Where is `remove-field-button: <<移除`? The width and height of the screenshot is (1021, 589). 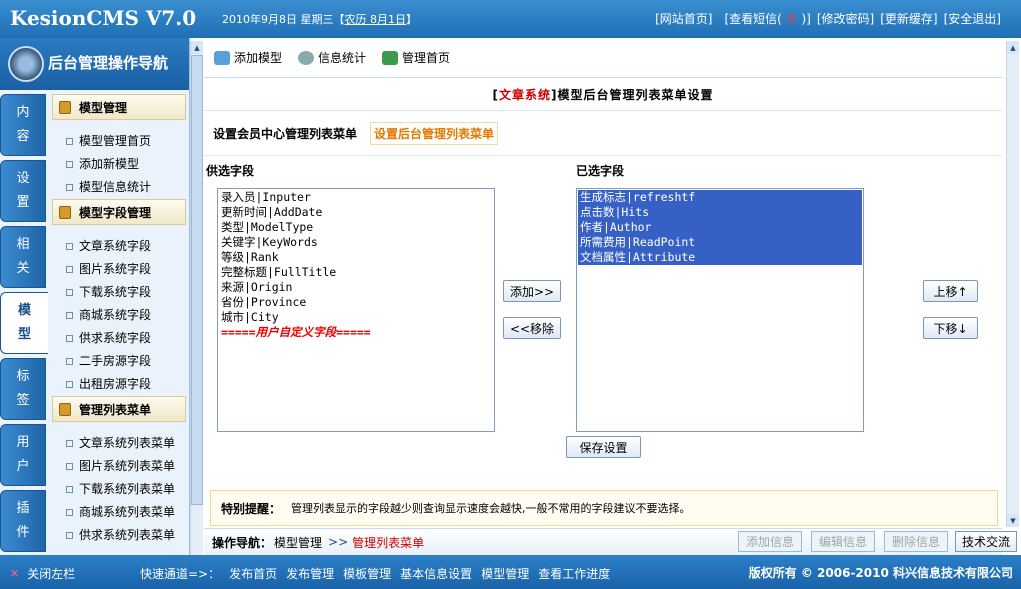 remove-field-button: <<移除 is located at coordinates (532, 328).